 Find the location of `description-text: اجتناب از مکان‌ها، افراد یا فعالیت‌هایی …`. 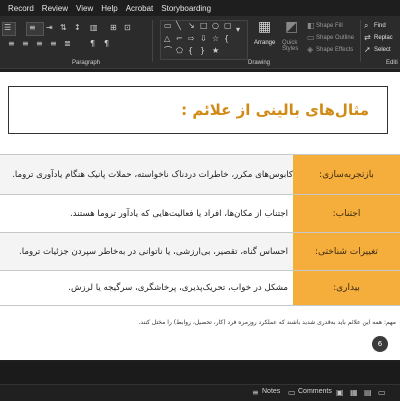

description-text: اجتناب از مکان‌ها، افراد یا فعالیت‌هایی … is located at coordinates (179, 213).